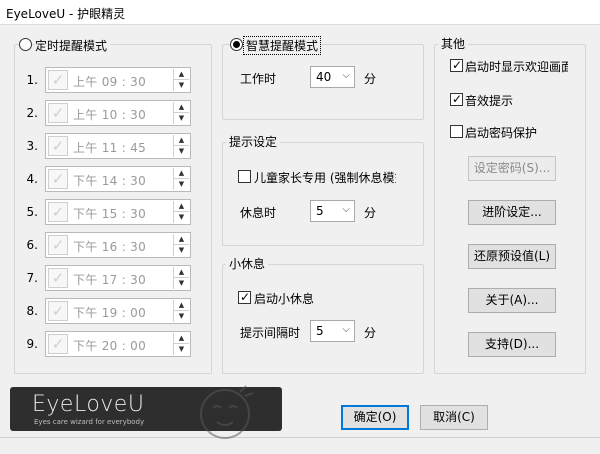  What do you see at coordinates (320, 211) in the screenshot?
I see `rest-time-value: 5` at bounding box center [320, 211].